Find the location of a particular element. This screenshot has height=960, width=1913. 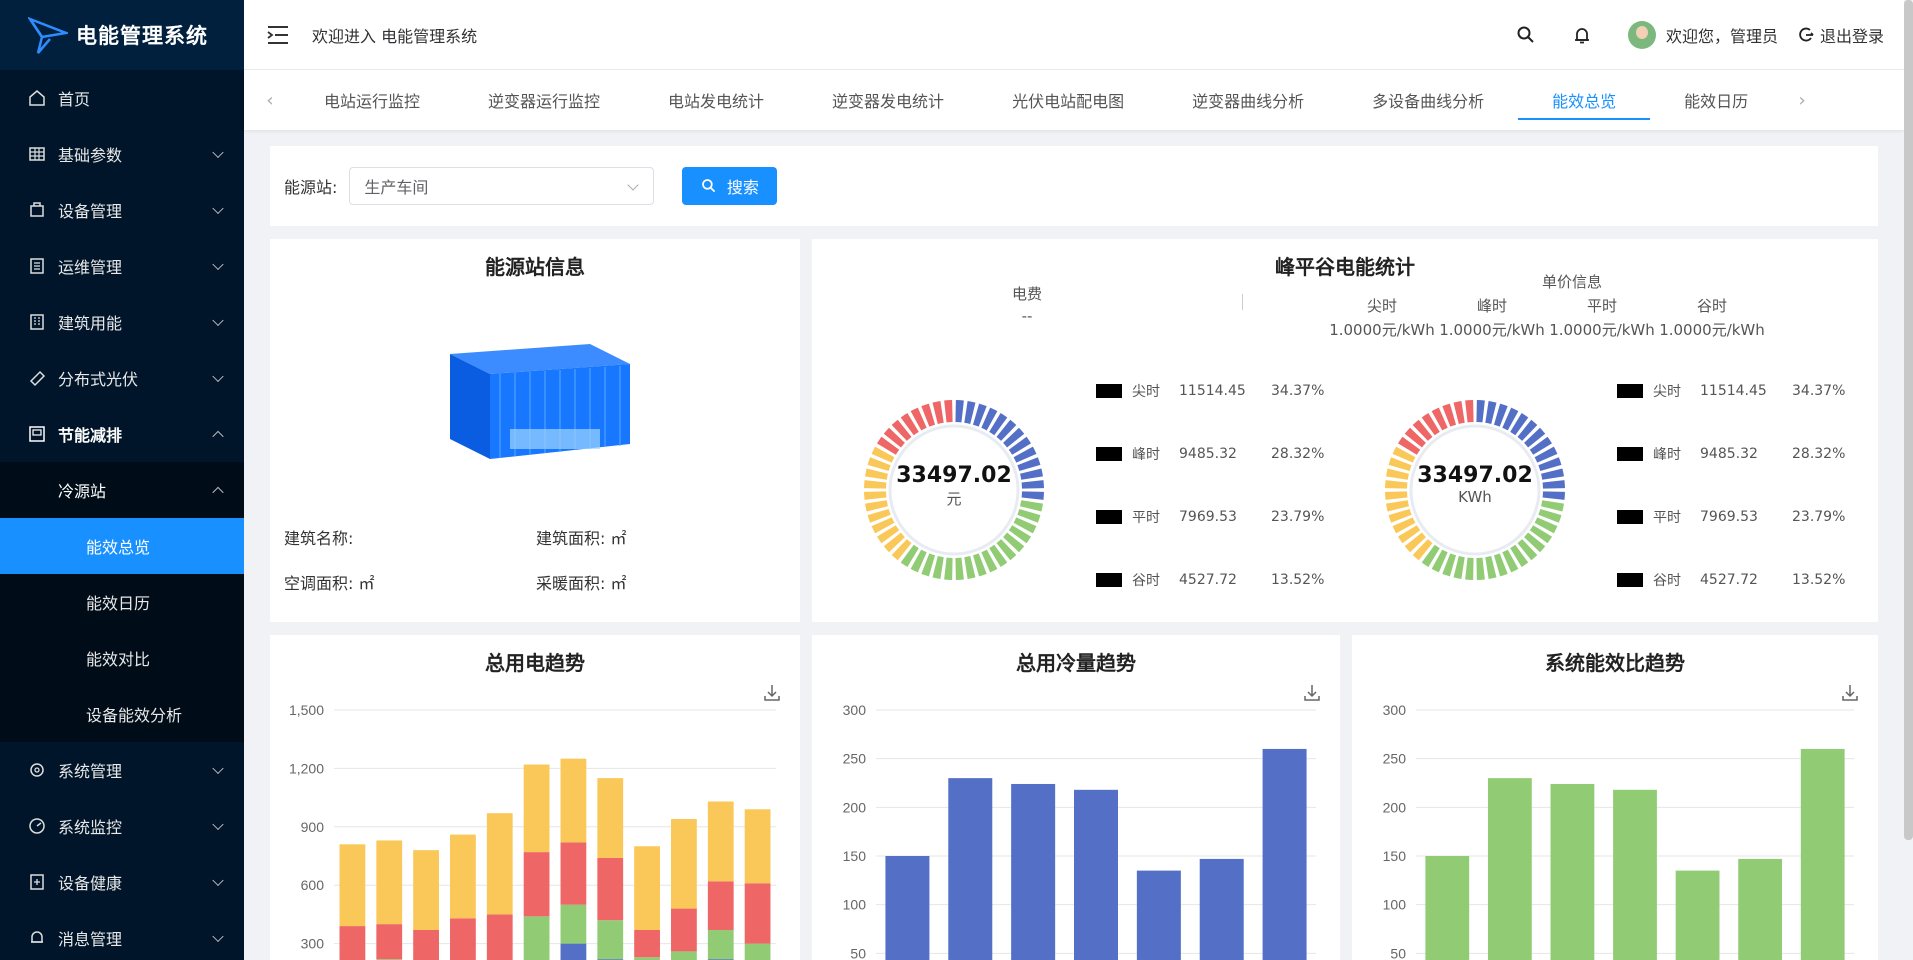

sidebar-item-label: 基础参数 is located at coordinates (90, 155).